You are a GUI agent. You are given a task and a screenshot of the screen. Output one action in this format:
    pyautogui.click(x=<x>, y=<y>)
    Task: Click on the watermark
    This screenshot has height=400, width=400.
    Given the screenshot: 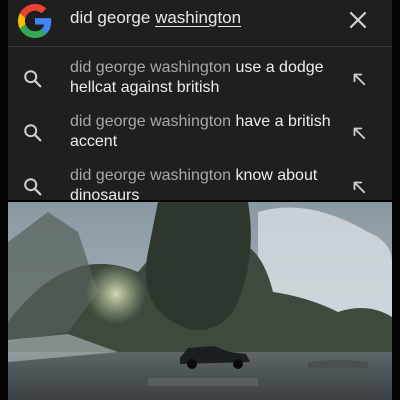 What is the action you would take?
    pyautogui.click(x=203, y=382)
    